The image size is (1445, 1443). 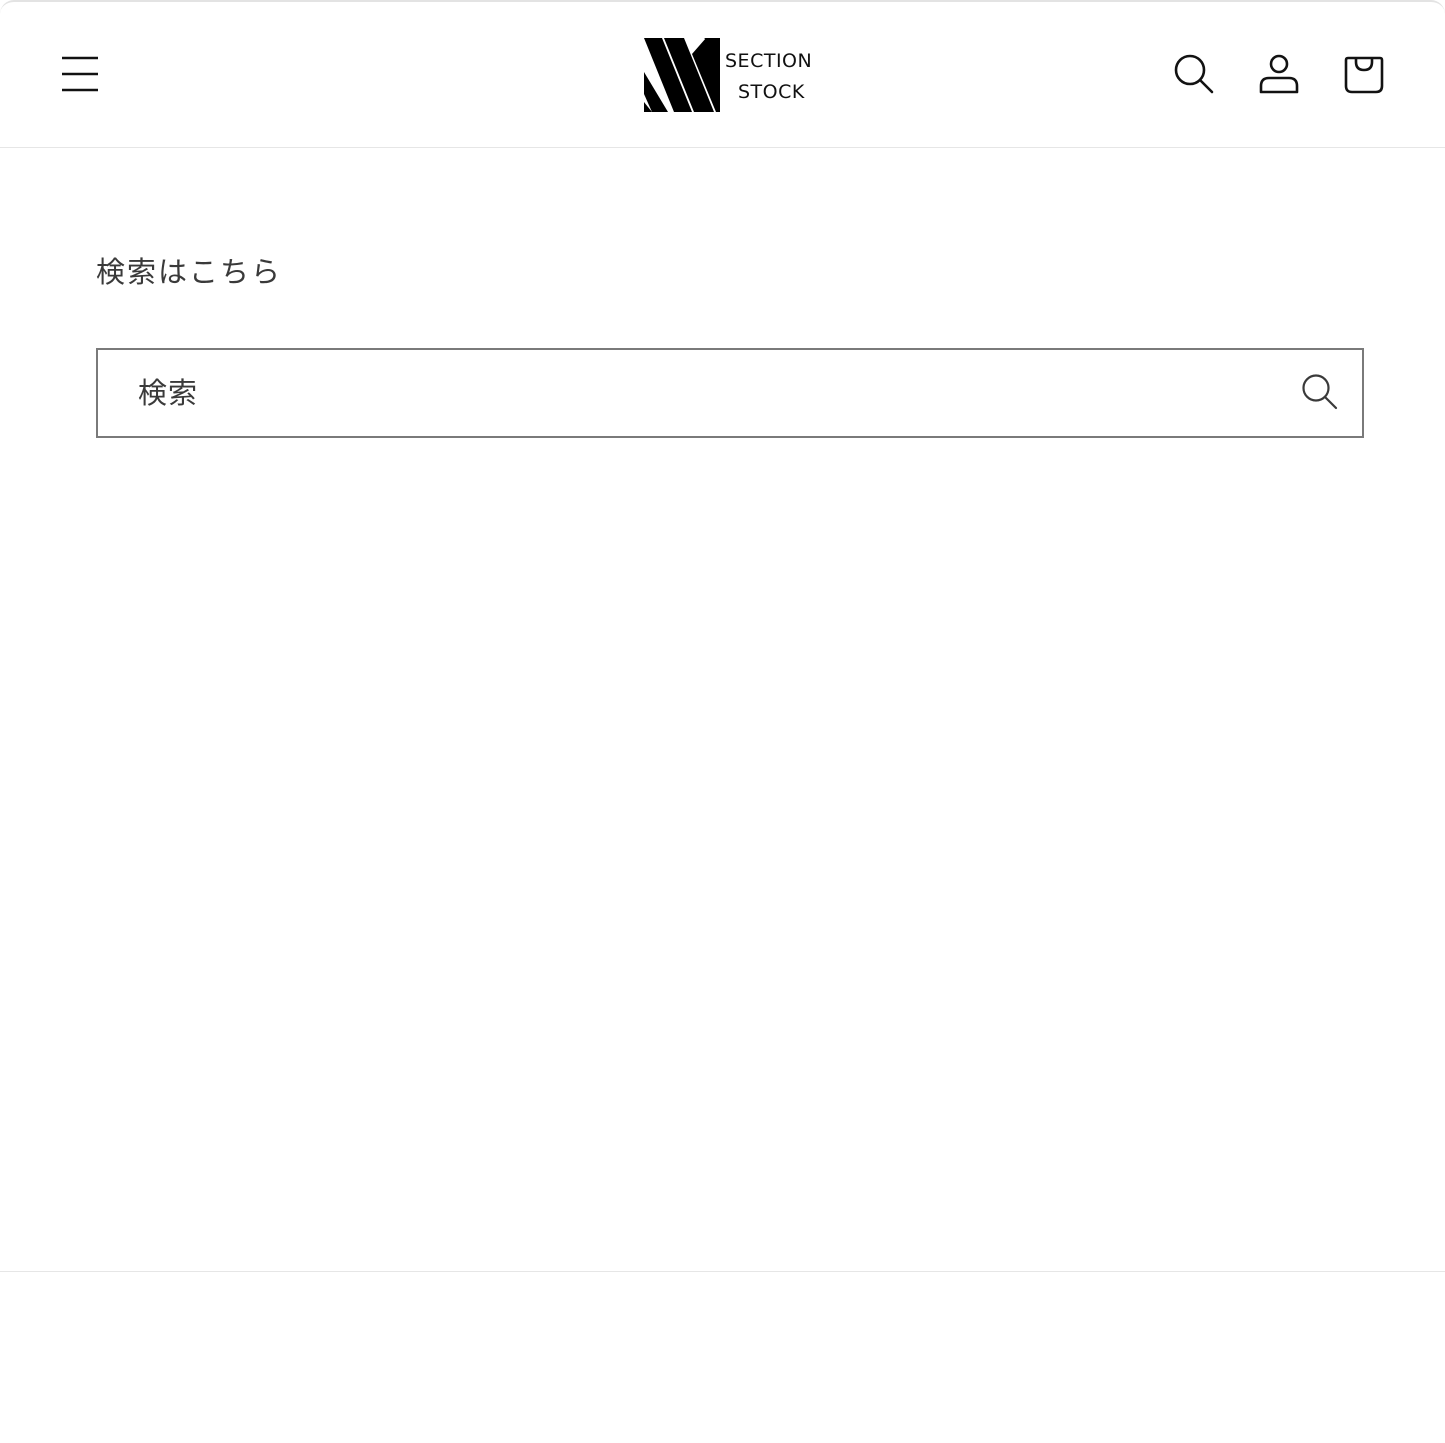 I want to click on header-search-button, so click(x=1194, y=74).